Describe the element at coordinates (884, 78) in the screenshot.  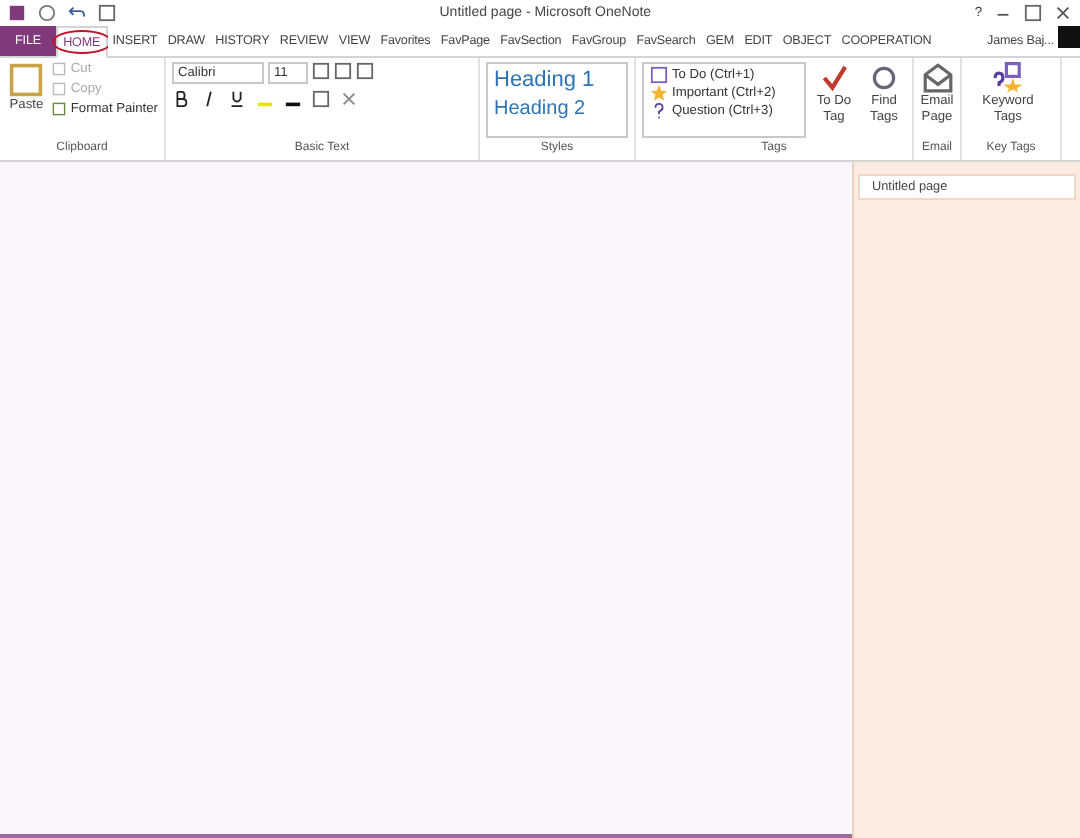
I see `search-icon` at that location.